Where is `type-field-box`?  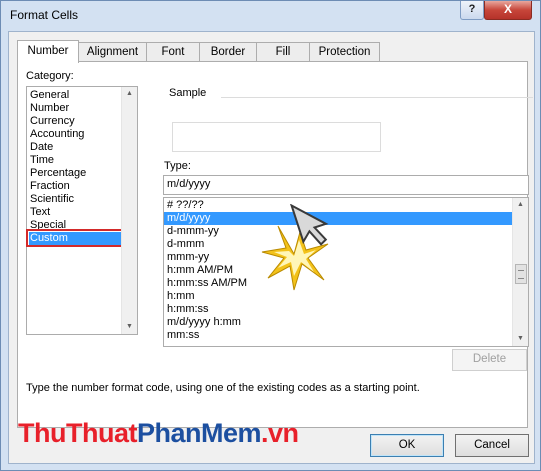
type-field-box is located at coordinates (346, 185).